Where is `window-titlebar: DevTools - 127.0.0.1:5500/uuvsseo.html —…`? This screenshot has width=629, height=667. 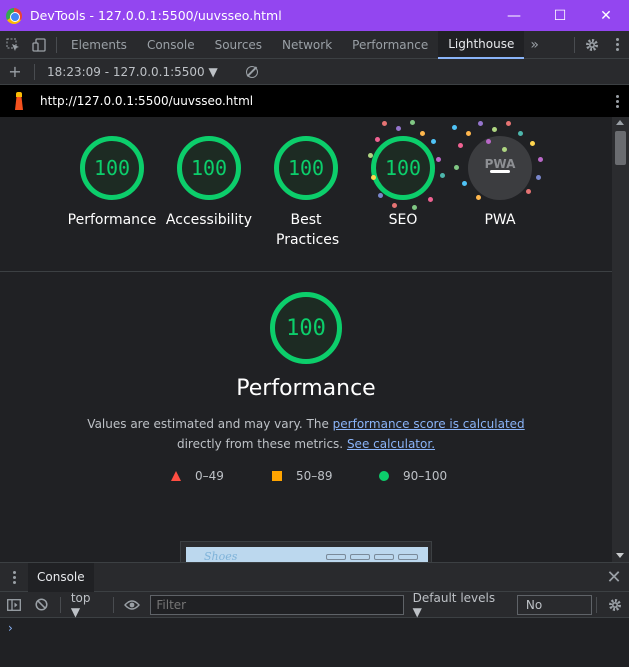 window-titlebar: DevTools - 127.0.0.1:5500/uuvsseo.html —… is located at coordinates (314, 15).